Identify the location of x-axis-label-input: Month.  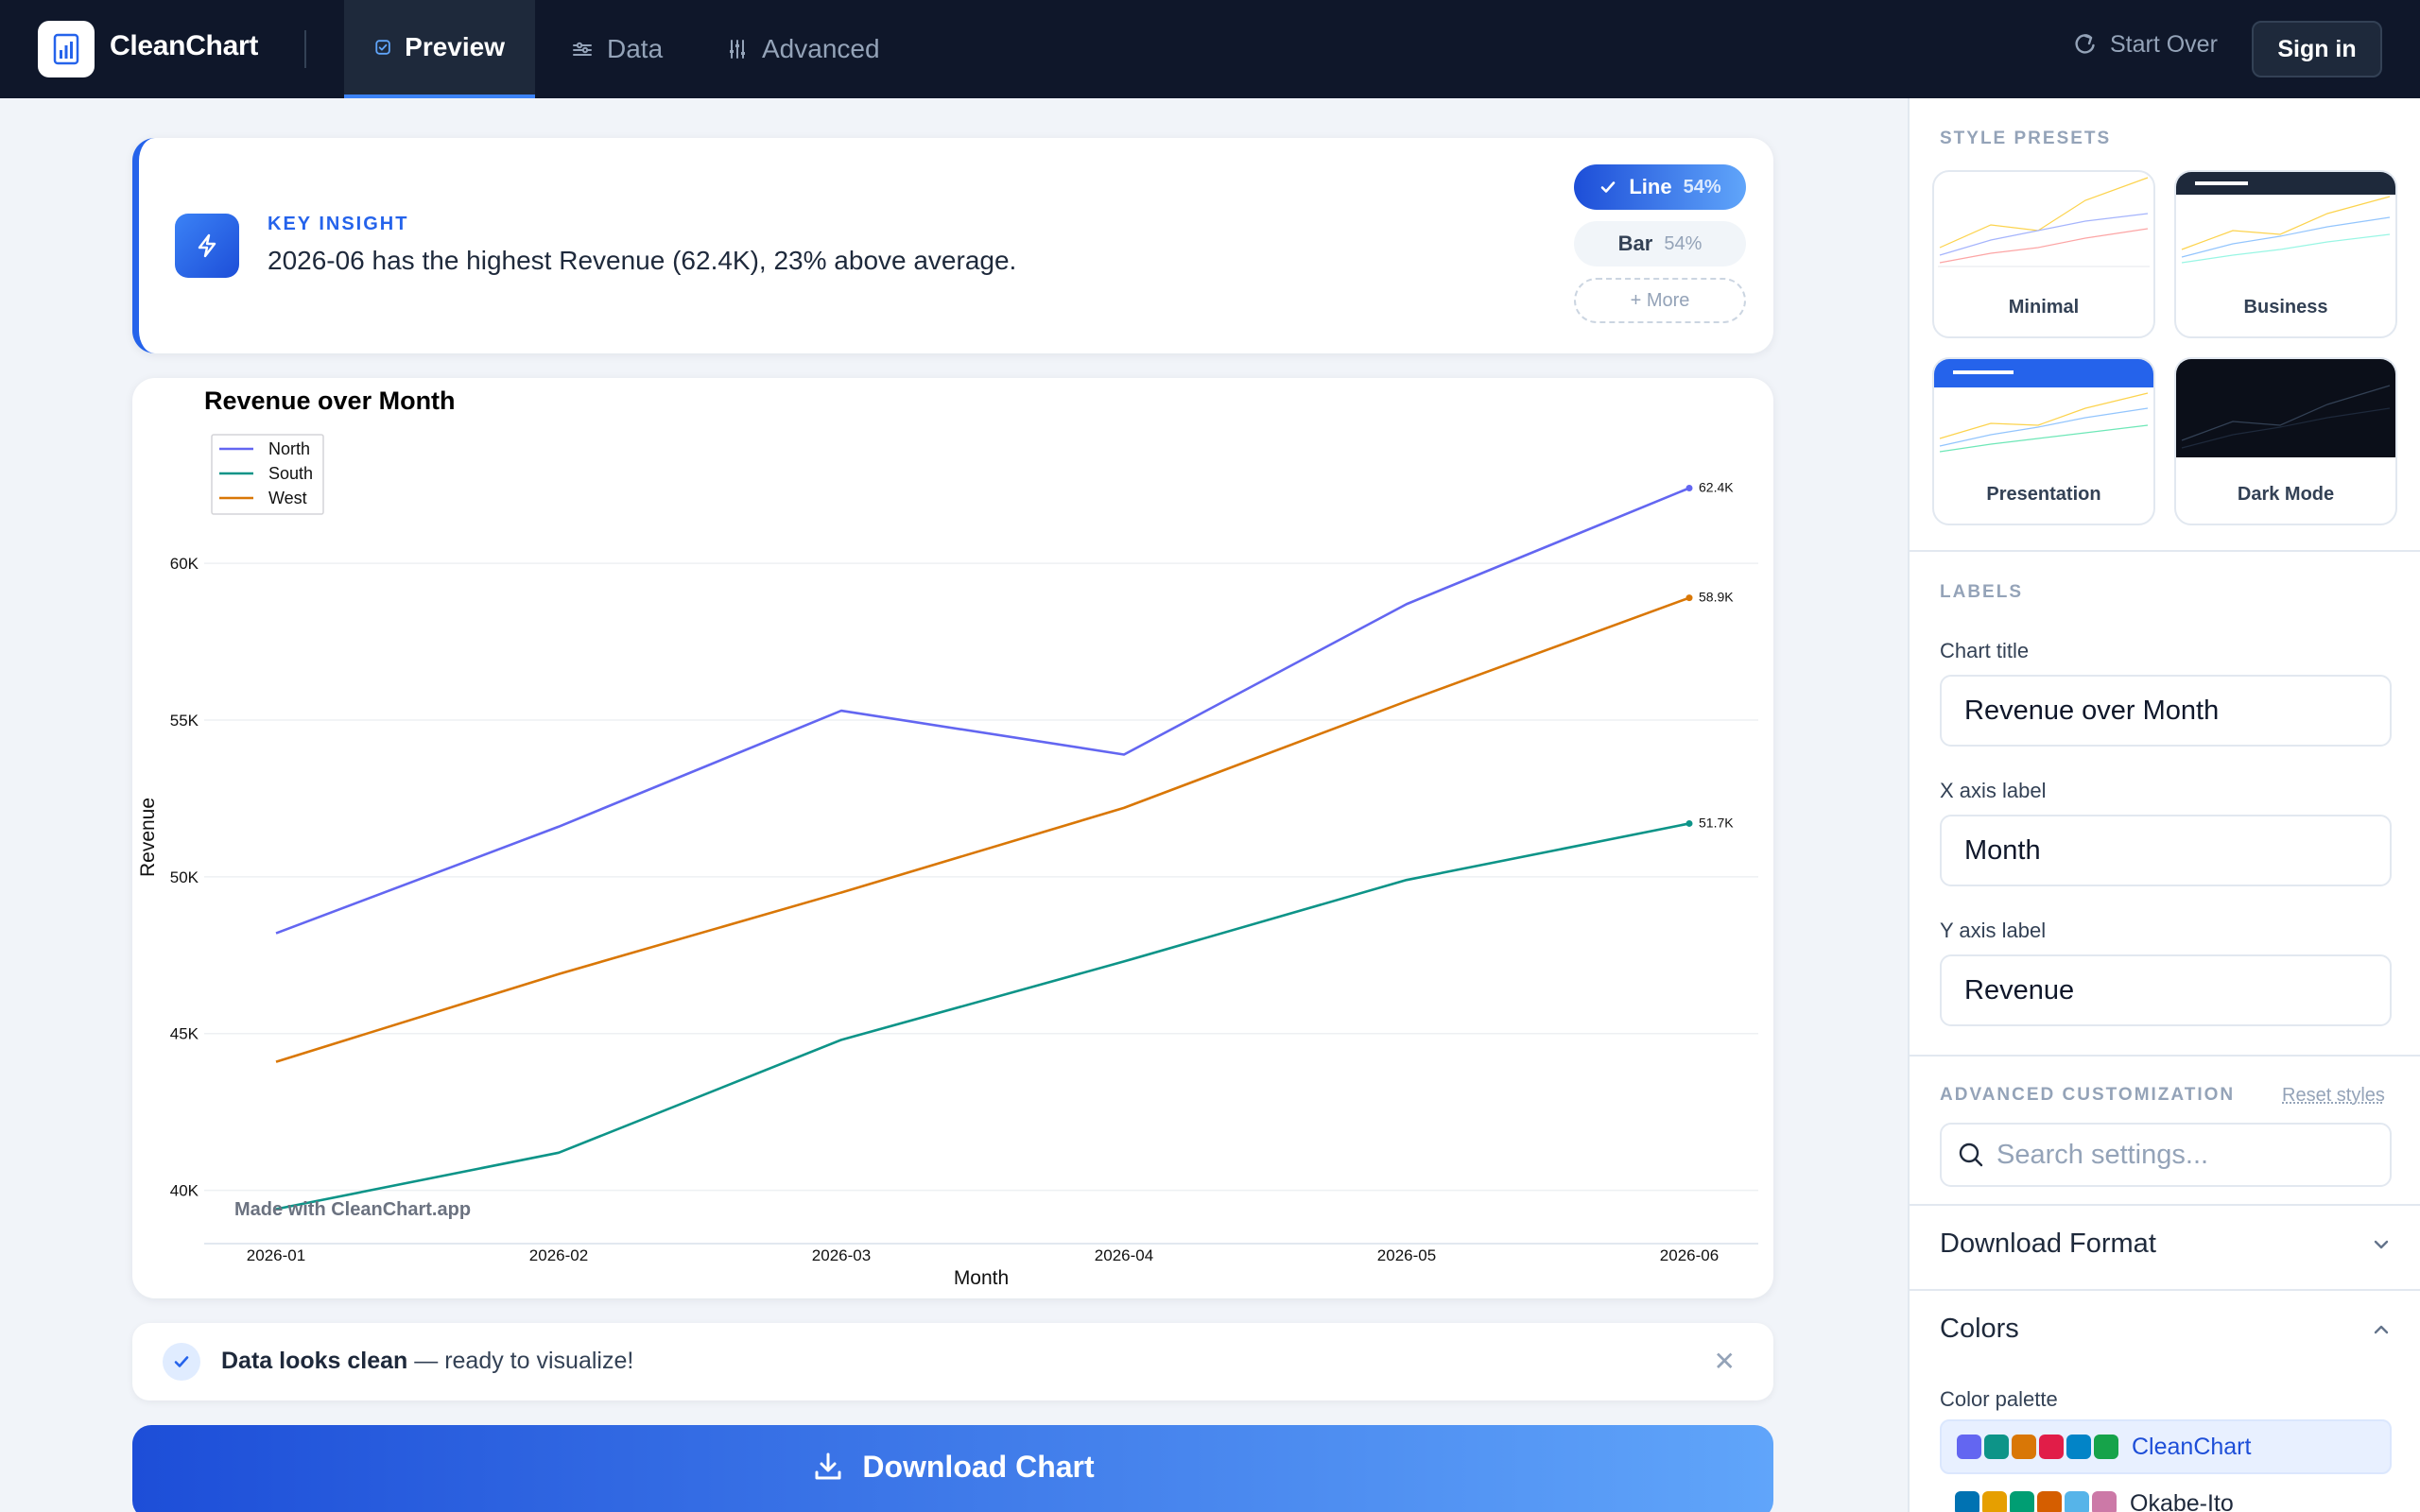
(2166, 850).